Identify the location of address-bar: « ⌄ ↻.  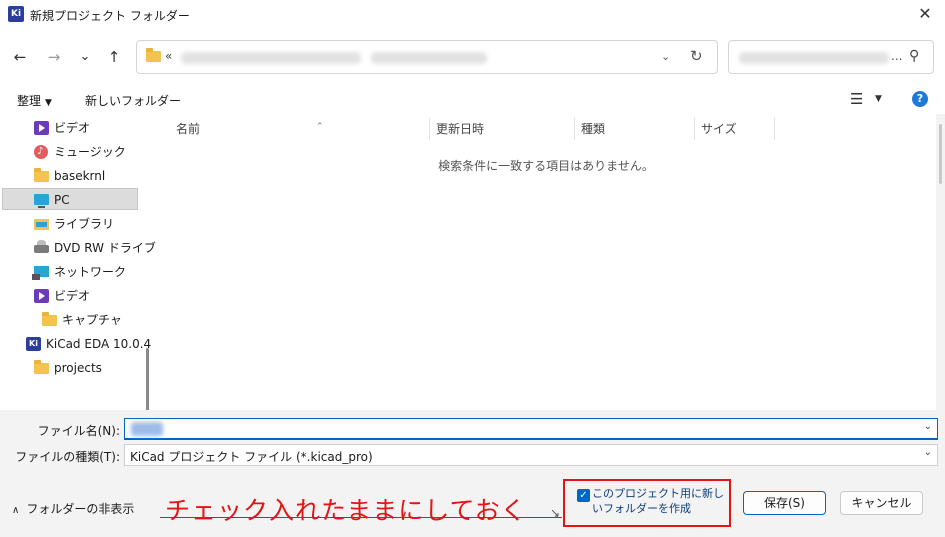
(427, 57).